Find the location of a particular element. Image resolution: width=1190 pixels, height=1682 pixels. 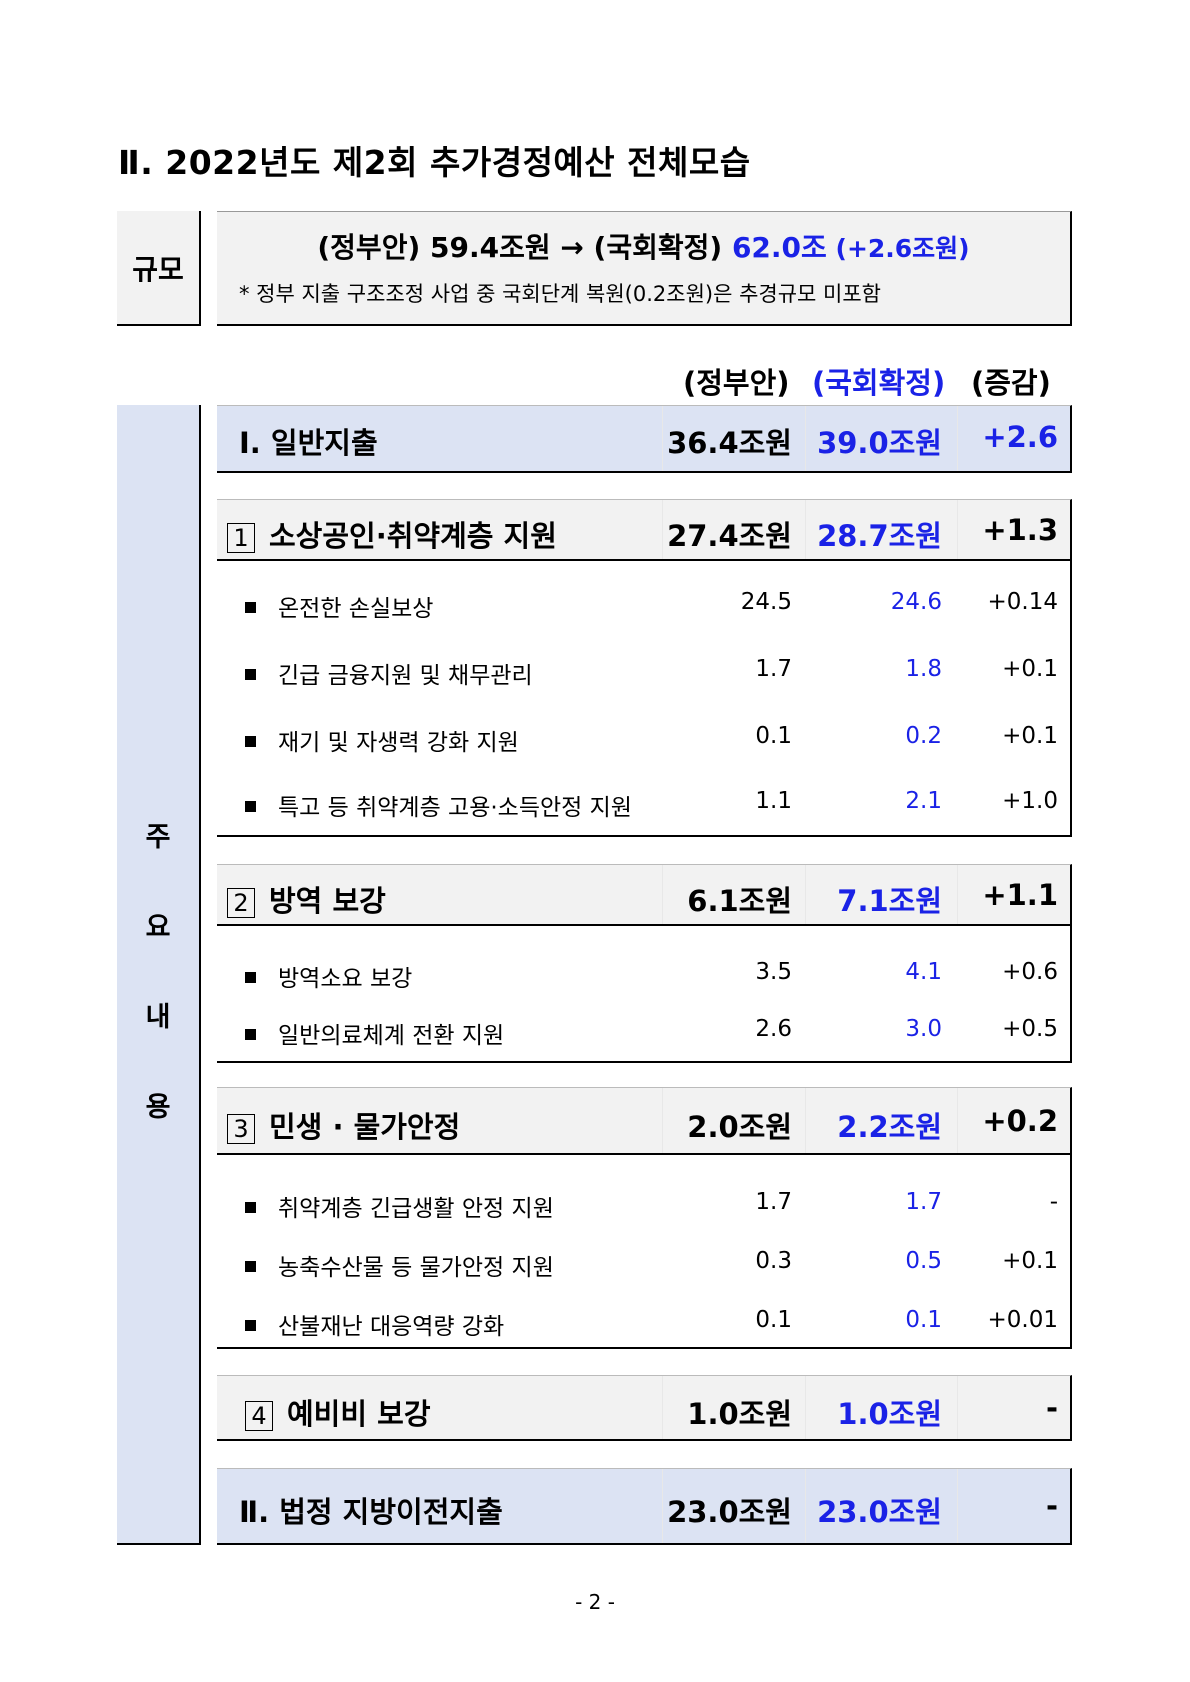

item-change: +0.01 is located at coordinates (1022, 1320).